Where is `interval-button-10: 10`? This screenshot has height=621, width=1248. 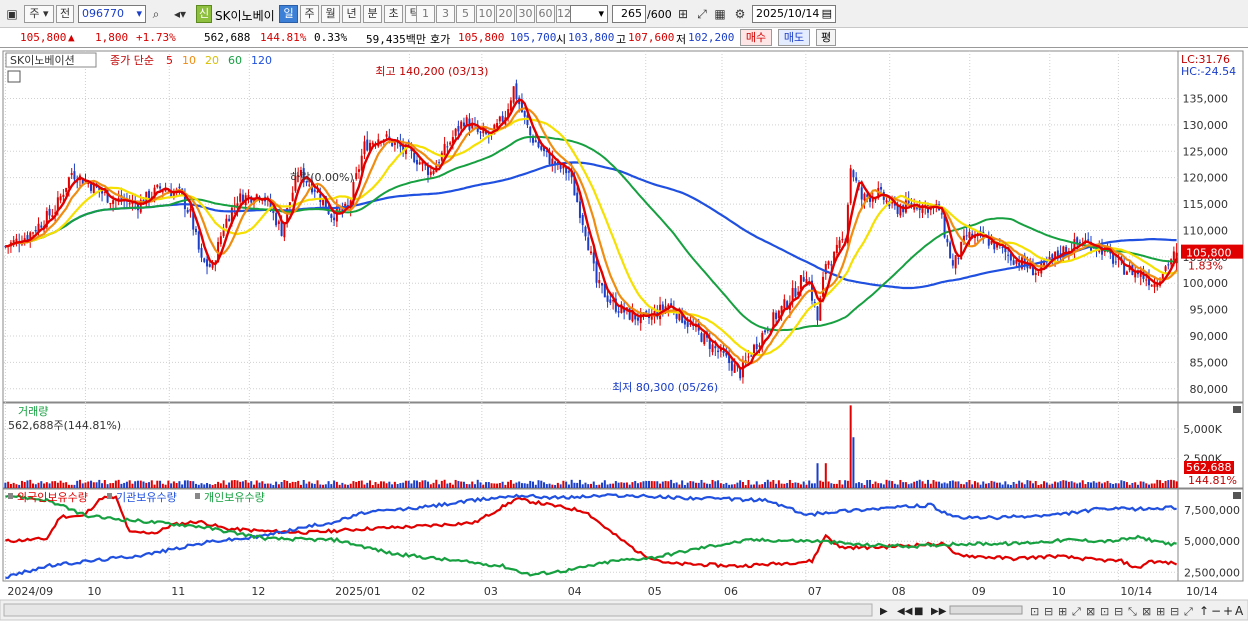 interval-button-10: 10 is located at coordinates (485, 14).